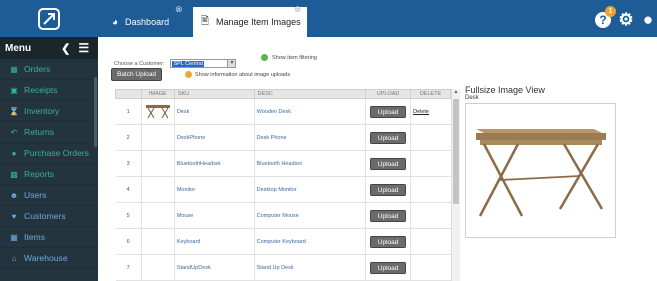  What do you see at coordinates (283, 111) in the screenshot?
I see `table-row: 1 Desk Wooden Desk Upload Delete` at bounding box center [283, 111].